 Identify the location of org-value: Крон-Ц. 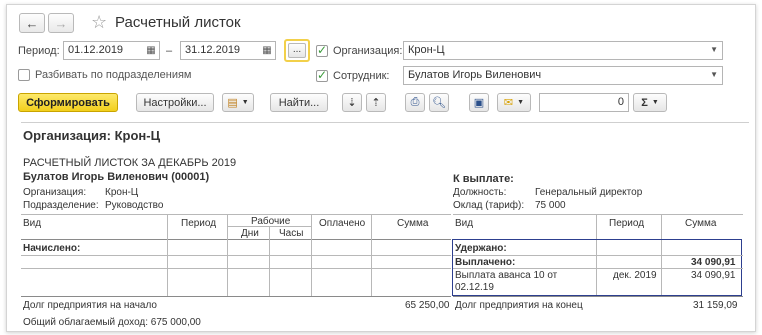
(426, 50).